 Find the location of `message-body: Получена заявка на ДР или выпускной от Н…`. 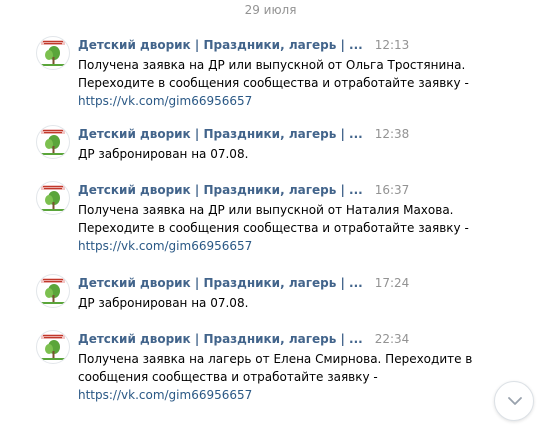

message-body: Получена заявка на ДР или выпускной от Н… is located at coordinates (273, 219).